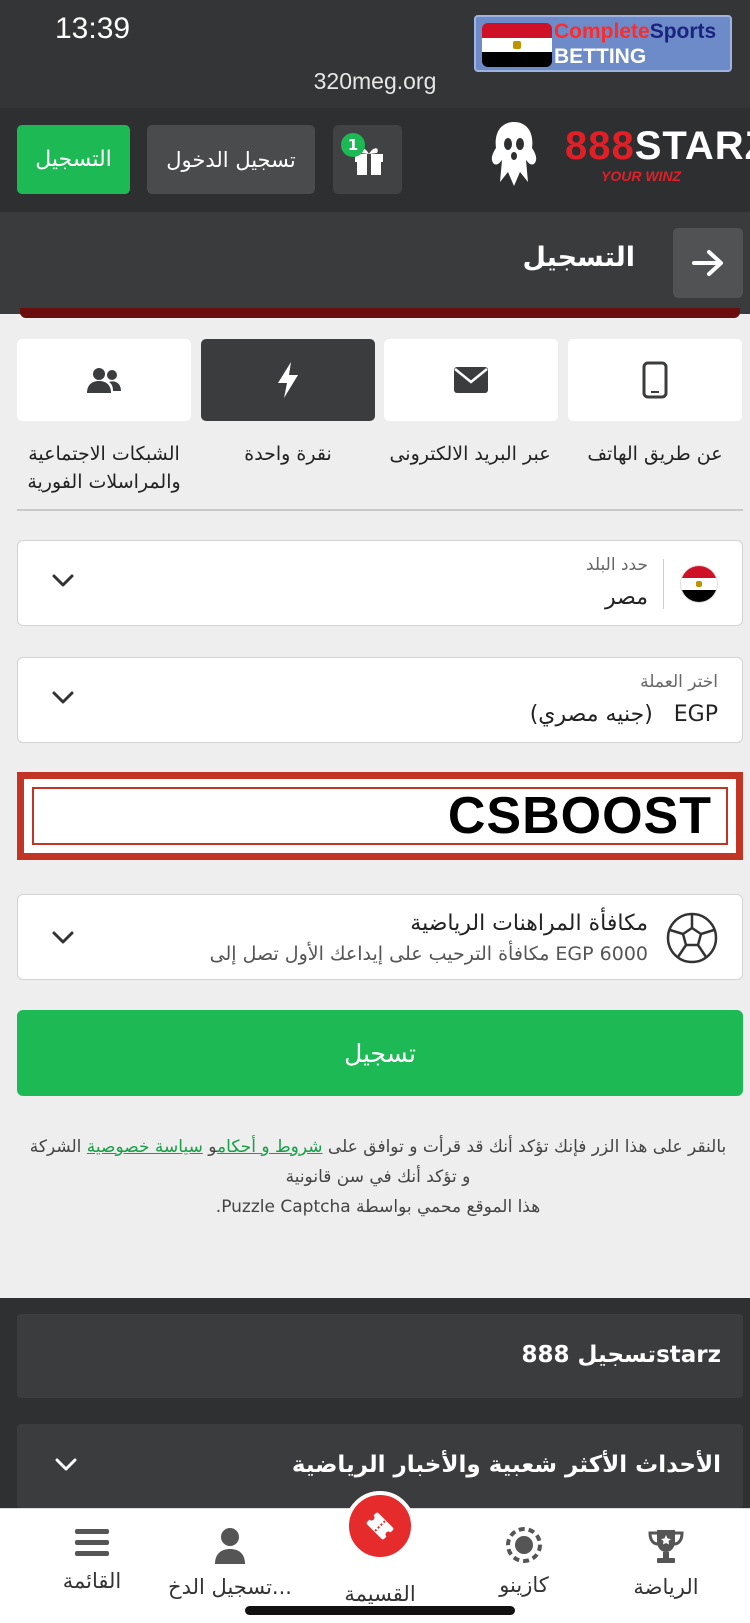 Image resolution: width=750 pixels, height=1623 pixels. I want to click on tab-one-click, so click(288, 380).